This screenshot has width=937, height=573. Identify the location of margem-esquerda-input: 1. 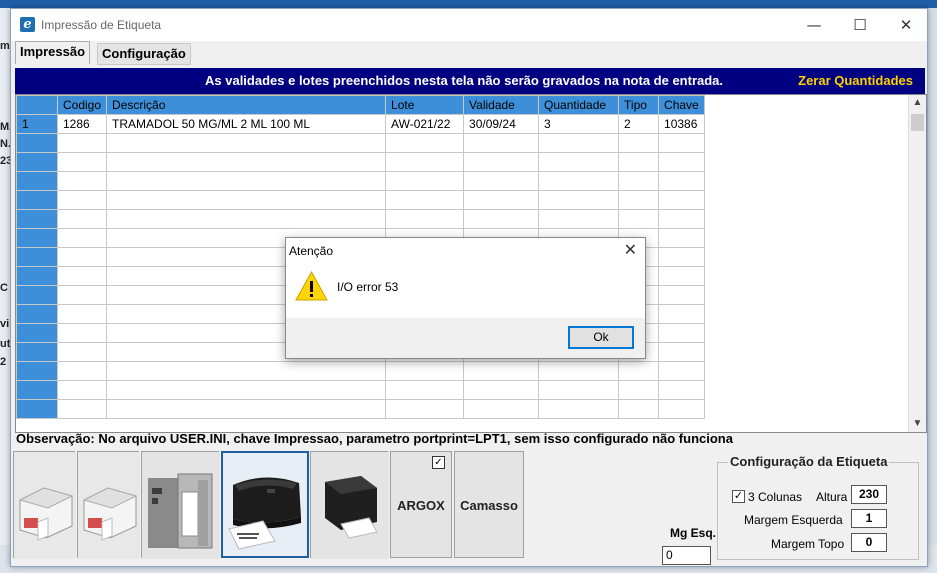
(869, 518).